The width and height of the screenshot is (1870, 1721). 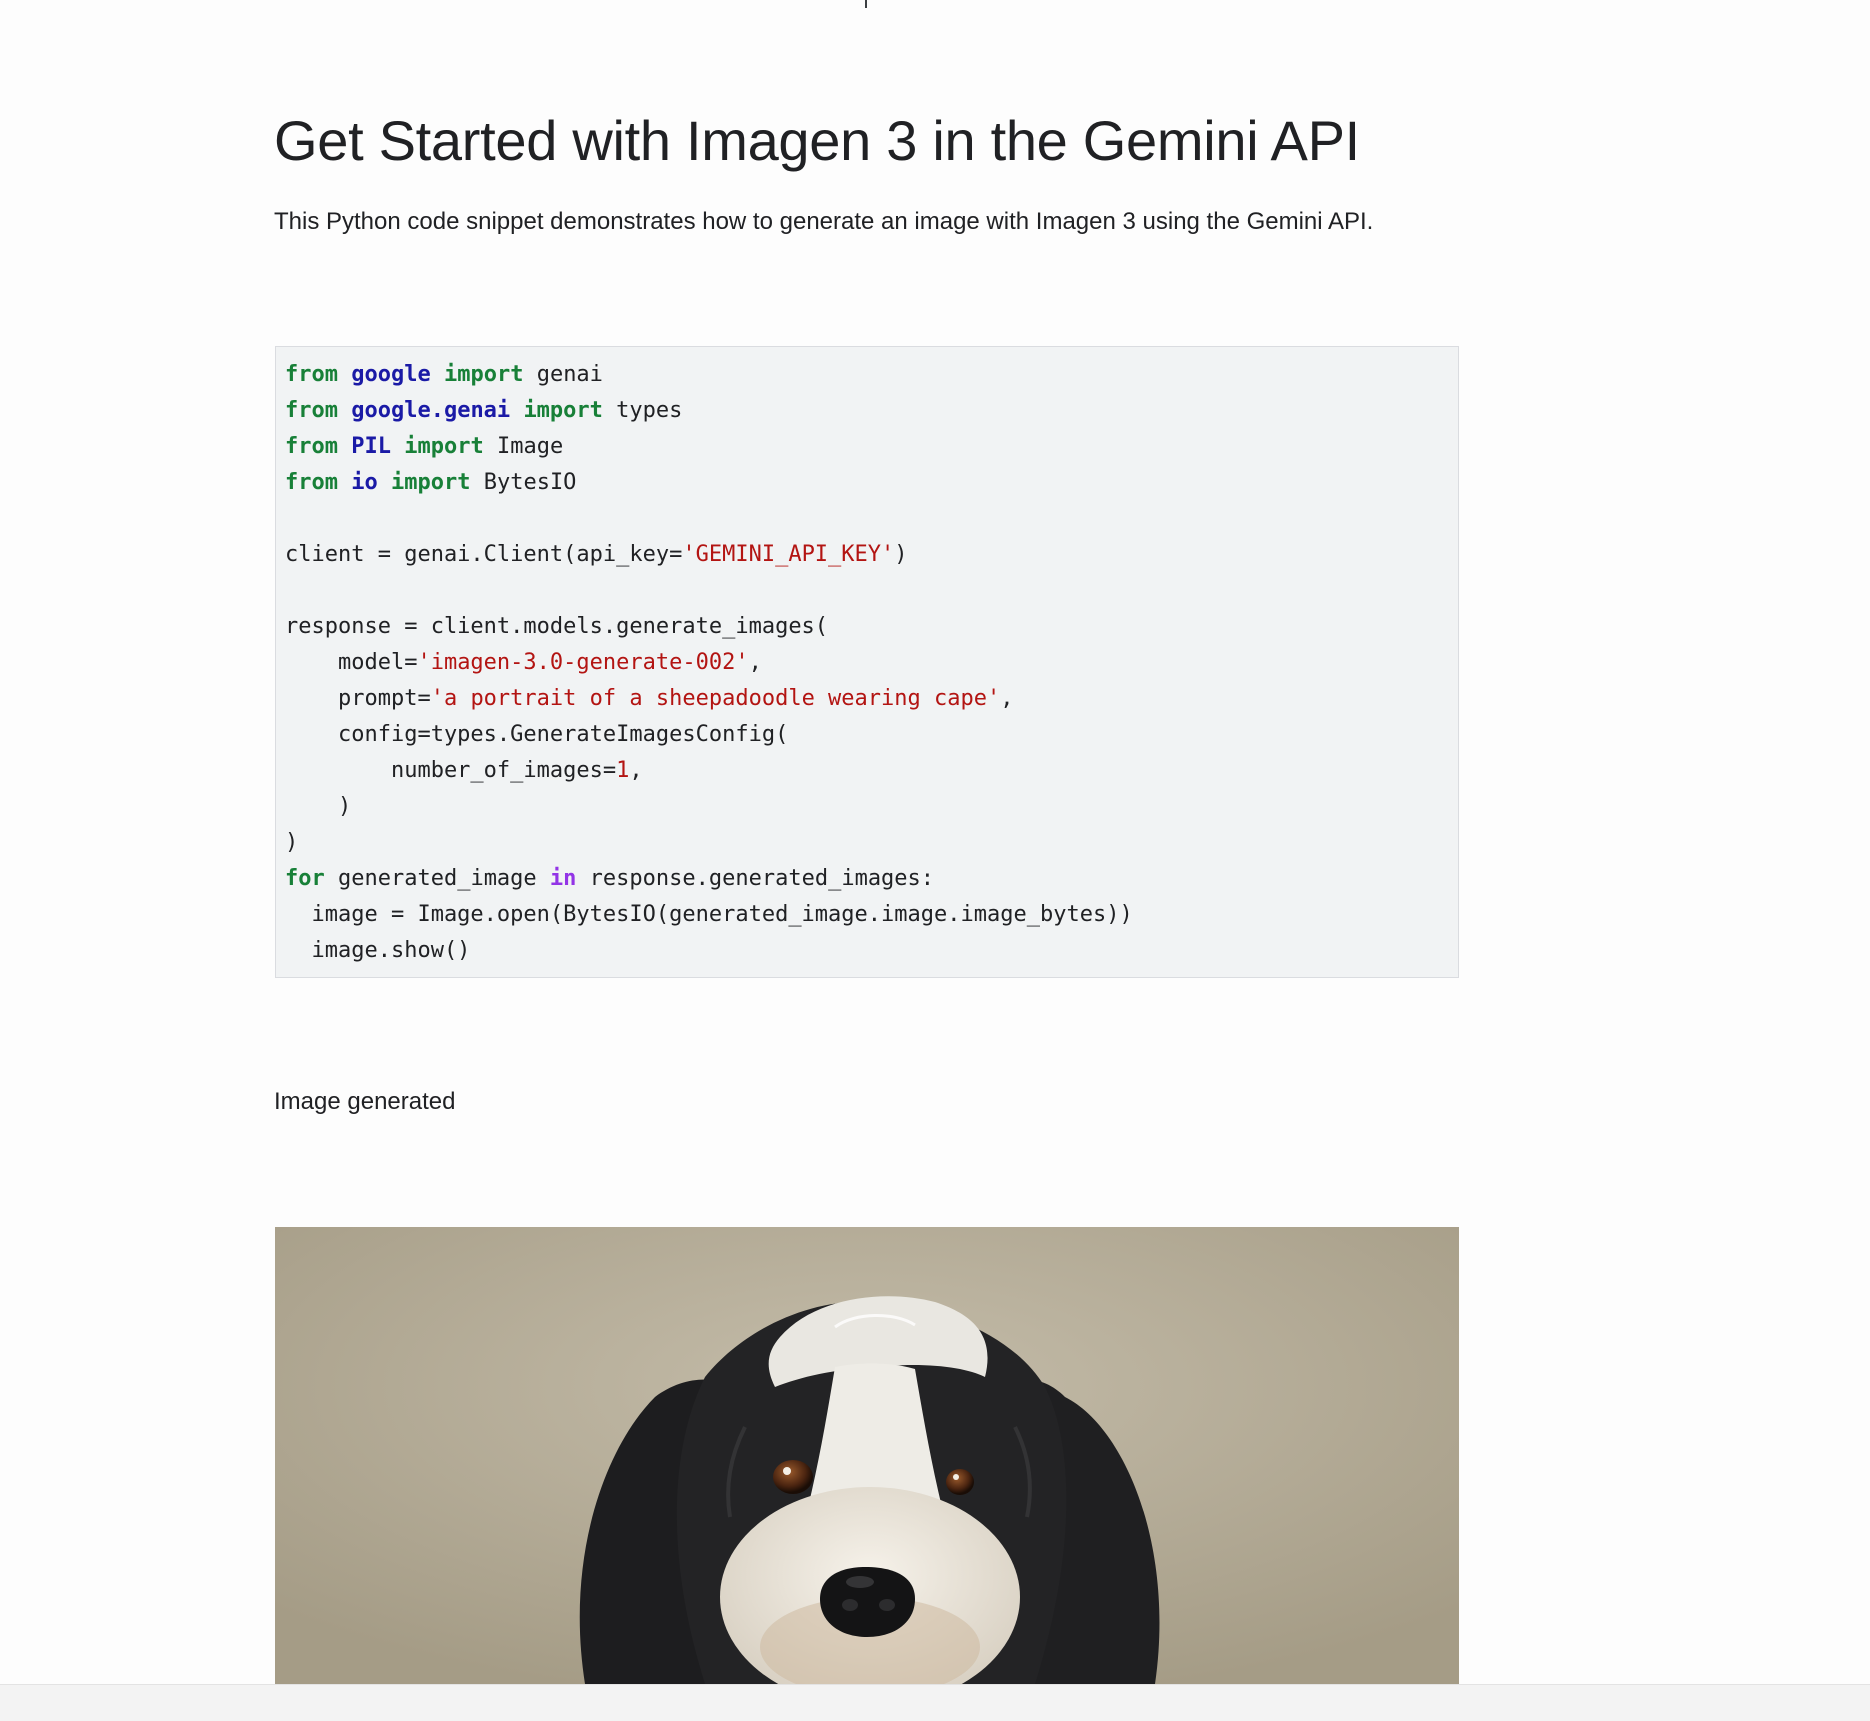 What do you see at coordinates (484, 554) in the screenshot?
I see `code-text: client = genai.Client(api_key=` at bounding box center [484, 554].